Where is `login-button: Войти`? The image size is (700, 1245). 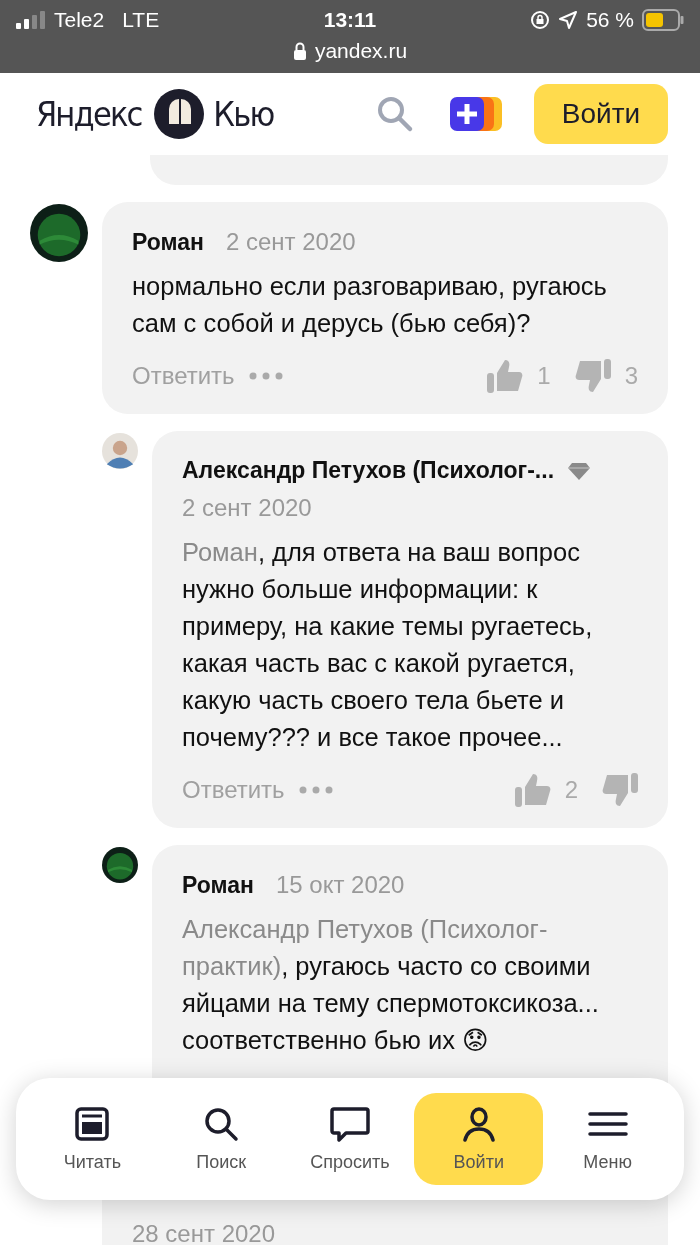 login-button: Войти is located at coordinates (601, 114).